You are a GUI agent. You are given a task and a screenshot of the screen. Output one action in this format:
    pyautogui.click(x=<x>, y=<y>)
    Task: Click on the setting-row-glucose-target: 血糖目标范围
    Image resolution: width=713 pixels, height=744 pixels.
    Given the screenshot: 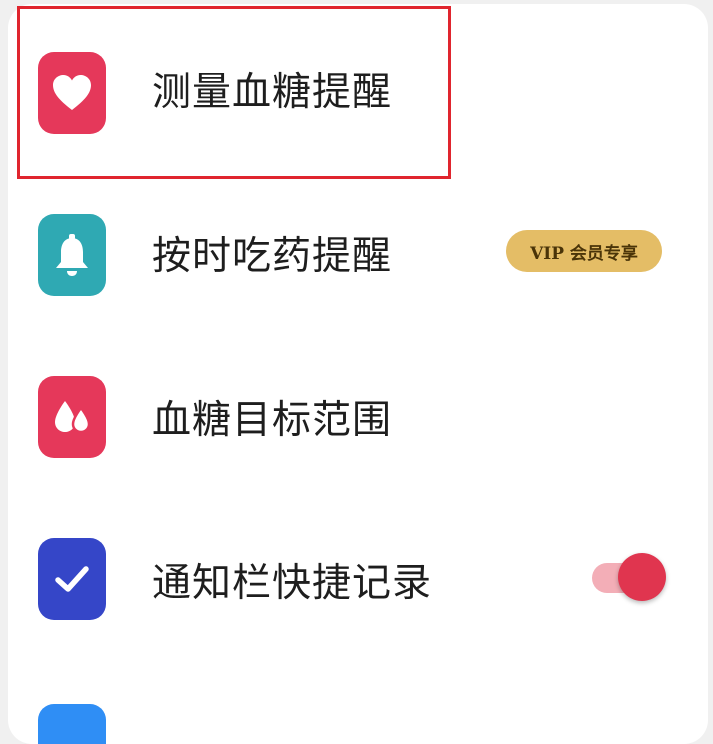 What is the action you would take?
    pyautogui.click(x=358, y=417)
    